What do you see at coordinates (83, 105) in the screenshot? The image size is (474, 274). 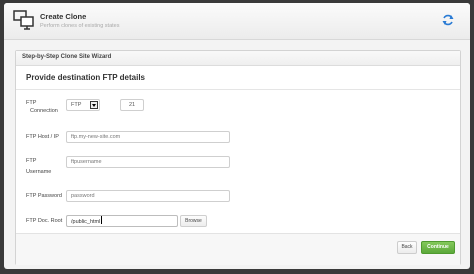 I see `connection-type-select: FTP` at bounding box center [83, 105].